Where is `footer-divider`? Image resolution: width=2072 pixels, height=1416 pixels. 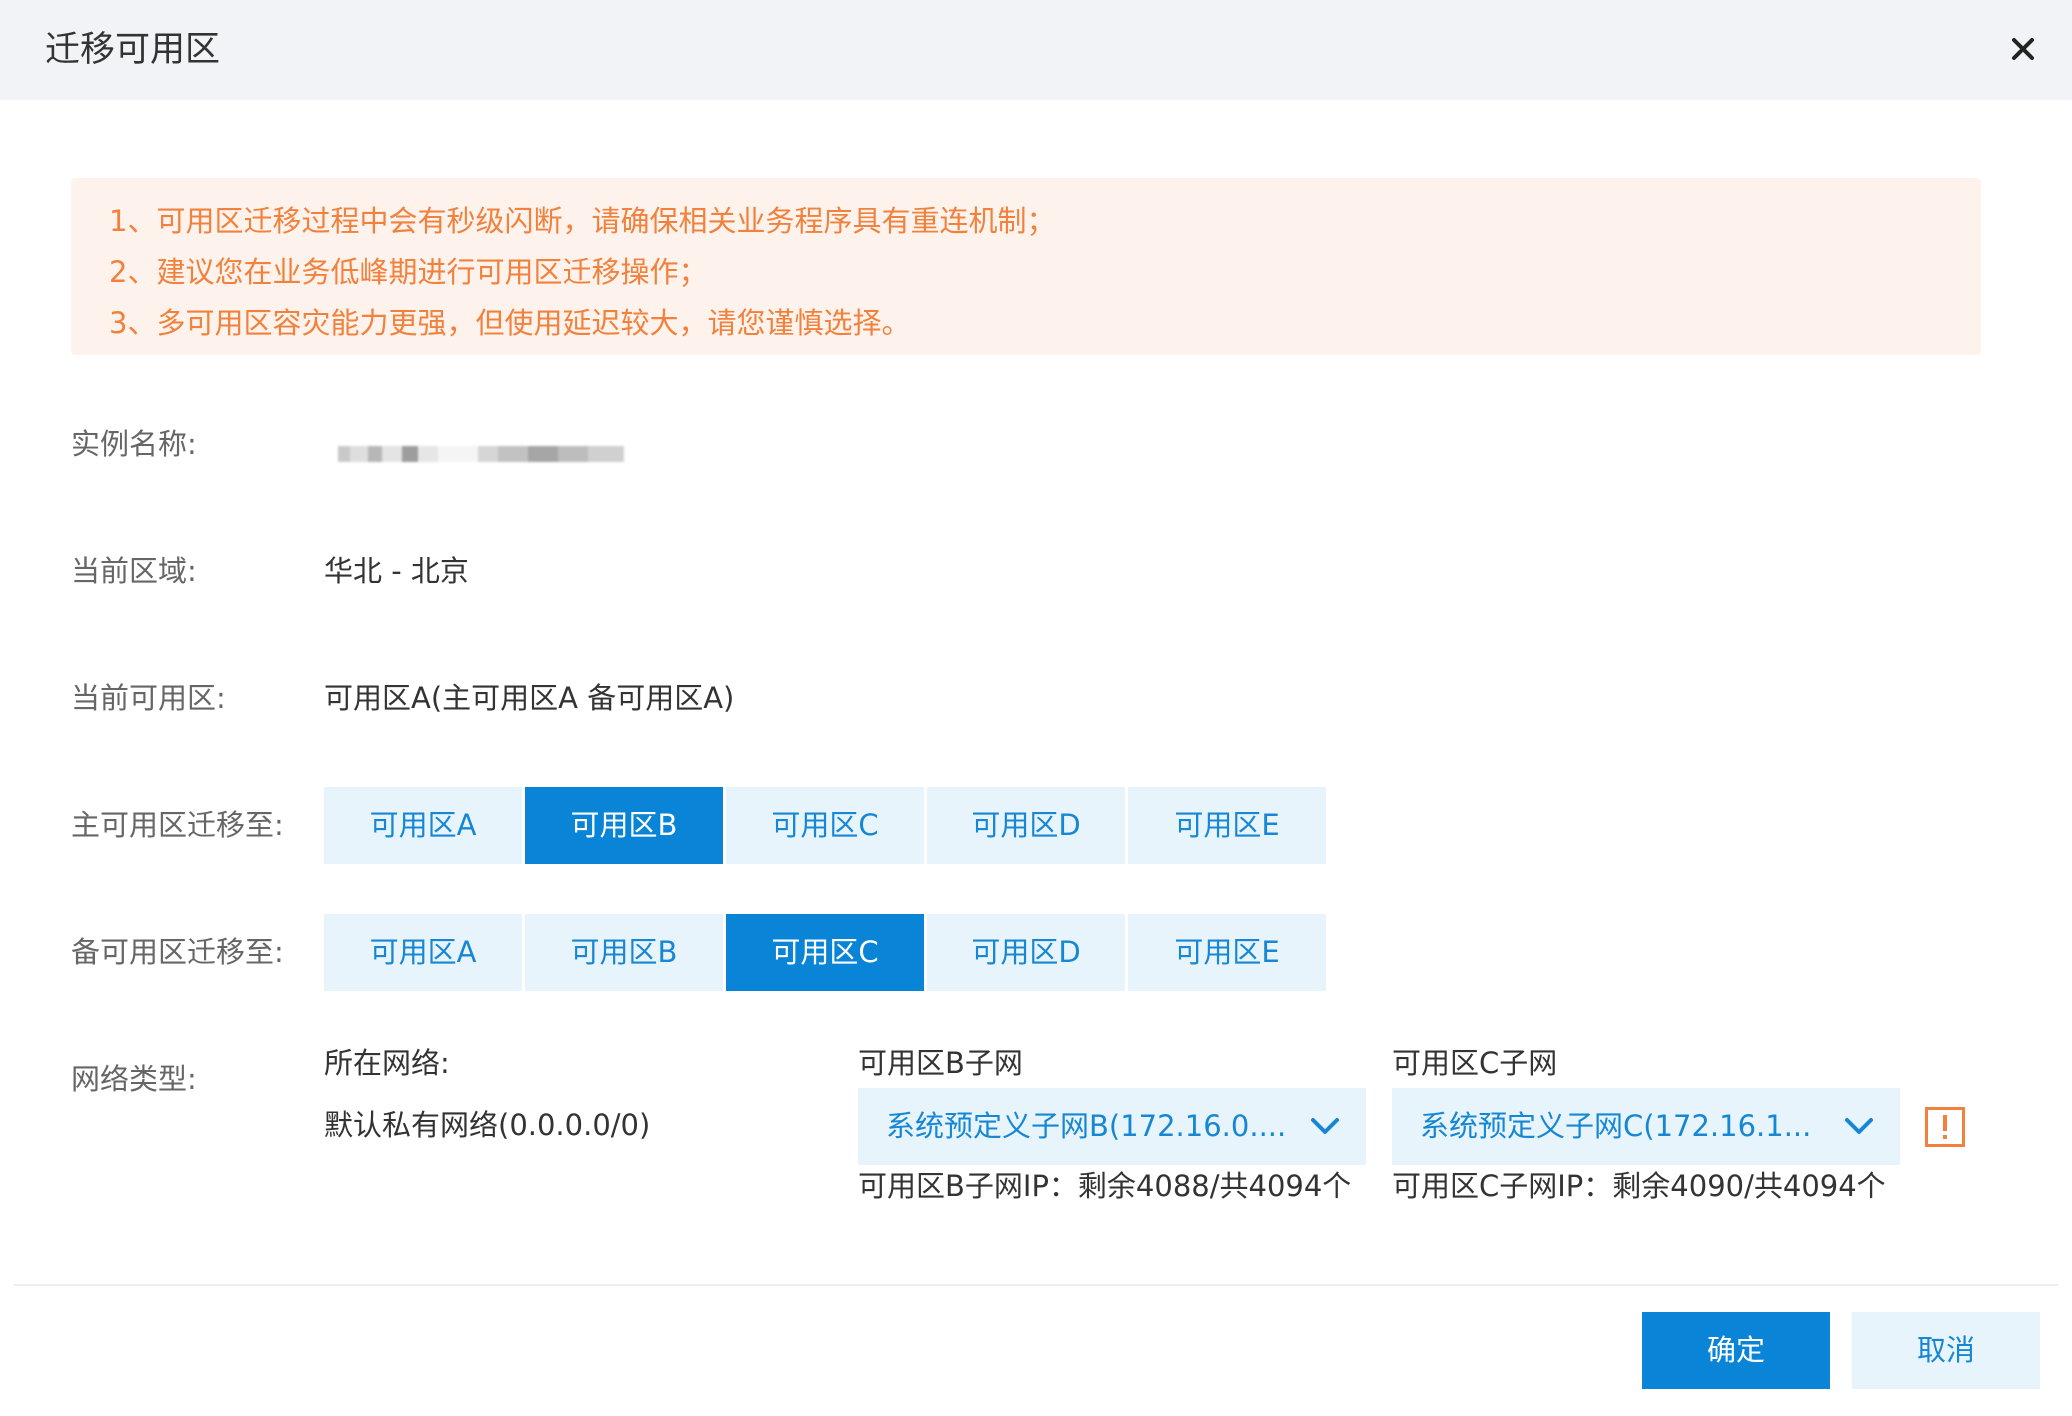 footer-divider is located at coordinates (1036, 1285).